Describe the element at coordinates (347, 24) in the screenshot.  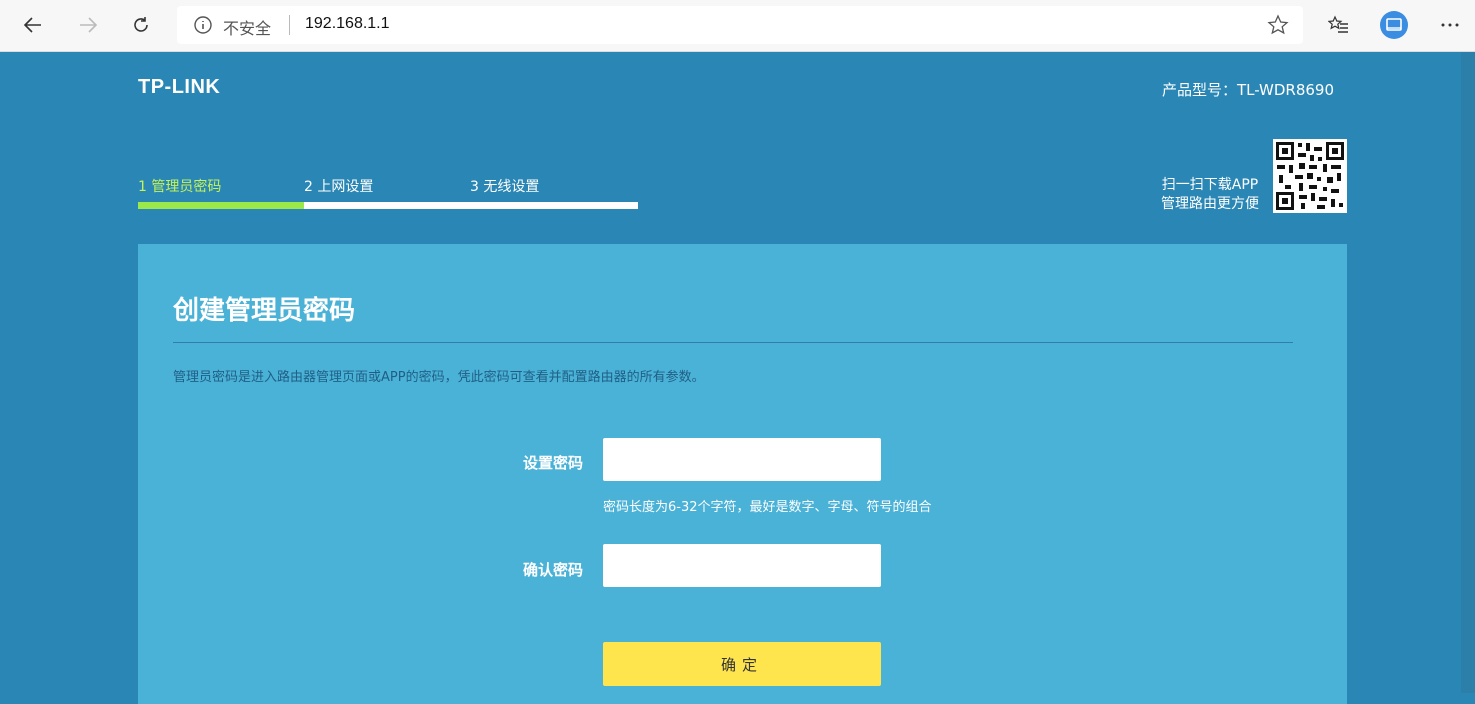
I see `url-text: 192.168.1.1` at that location.